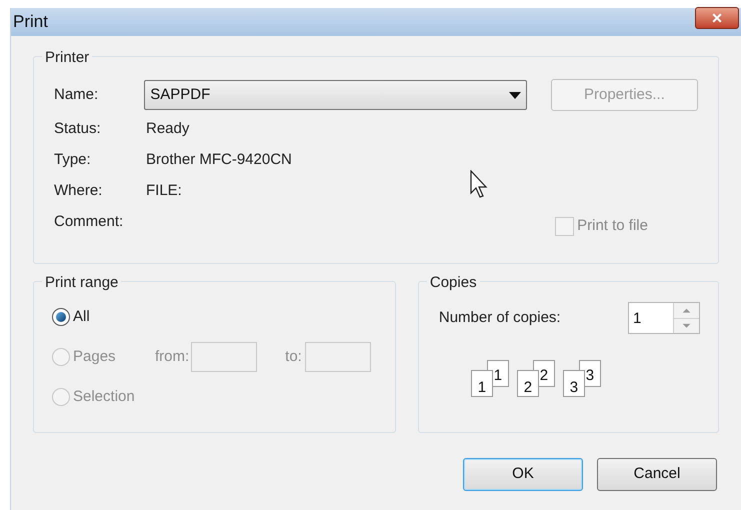 The image size is (741, 510). Describe the element at coordinates (480, 185) in the screenshot. I see `mouse-cursor-icon` at that location.